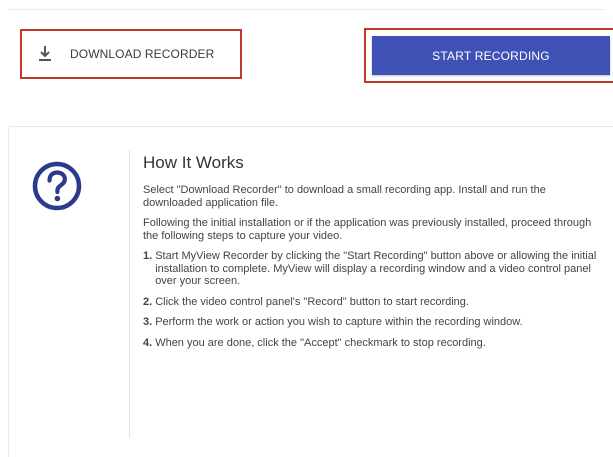 The height and width of the screenshot is (457, 613). I want to click on card-divider, so click(129, 294).